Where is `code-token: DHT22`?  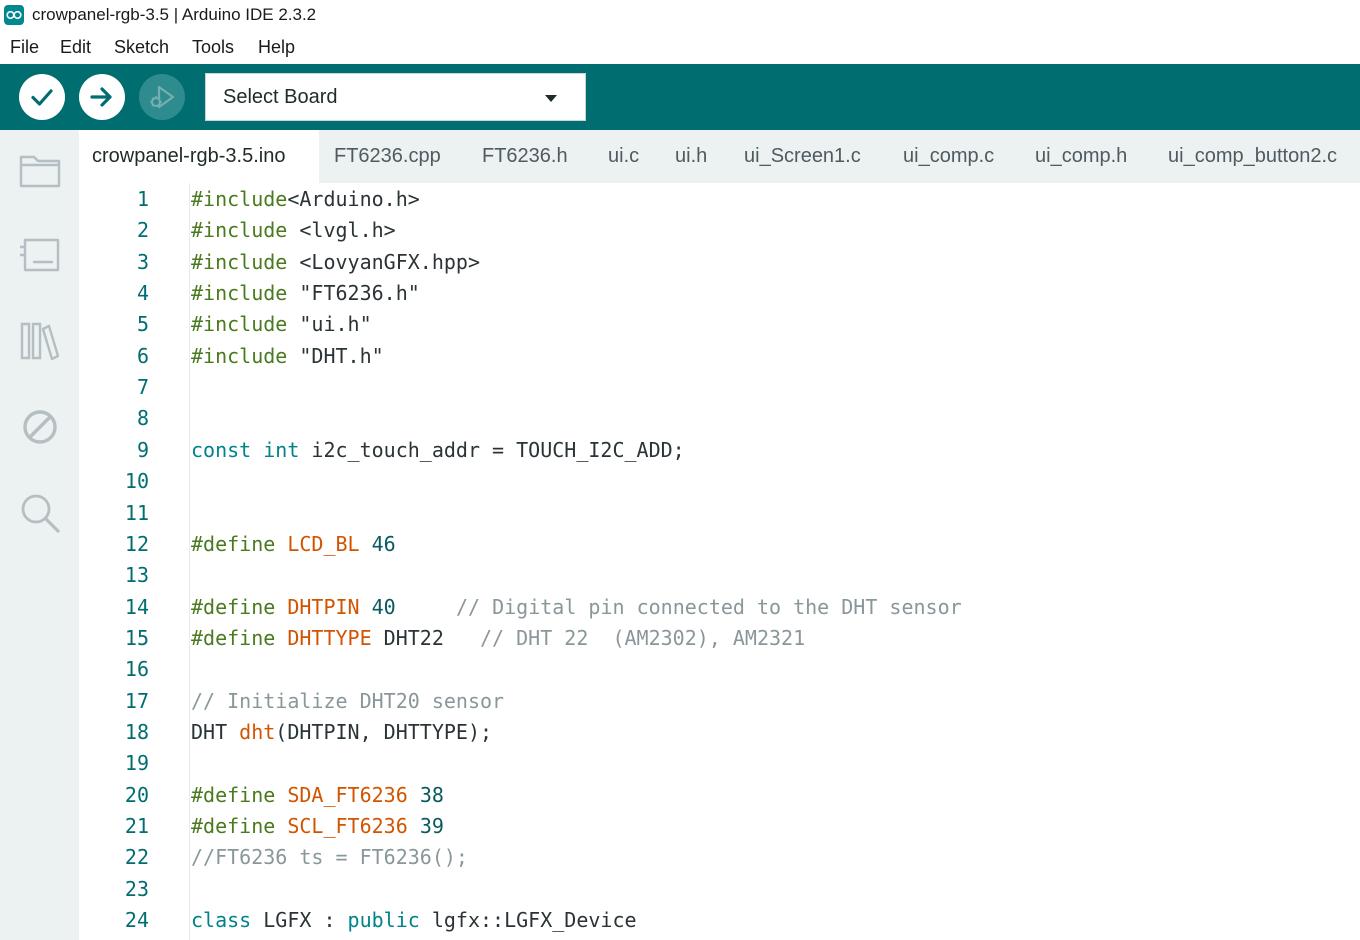
code-token: DHT22 is located at coordinates (426, 637).